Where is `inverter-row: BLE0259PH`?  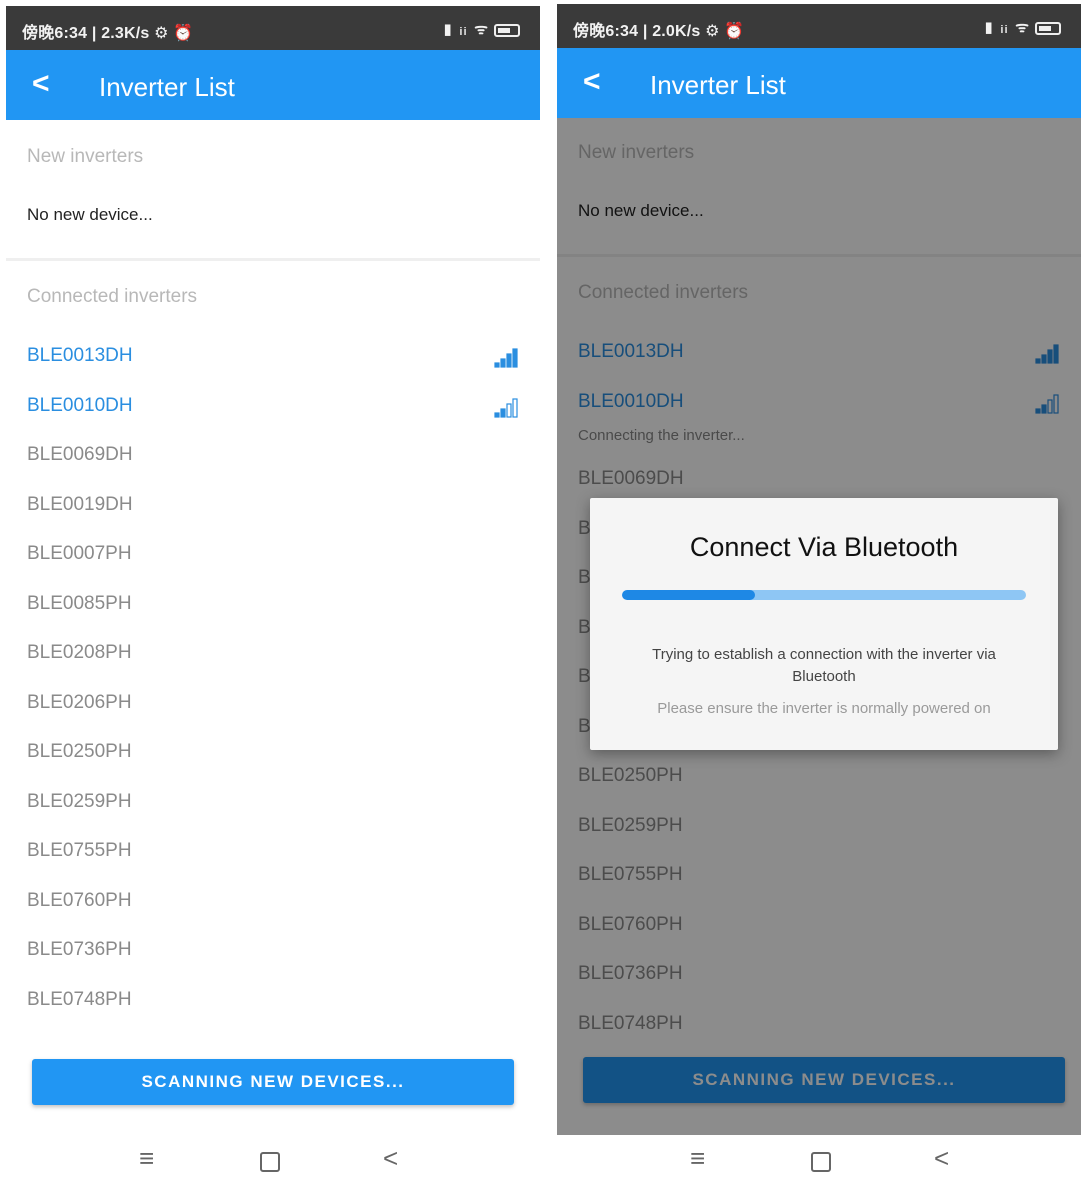 inverter-row: BLE0259PH is located at coordinates (273, 806).